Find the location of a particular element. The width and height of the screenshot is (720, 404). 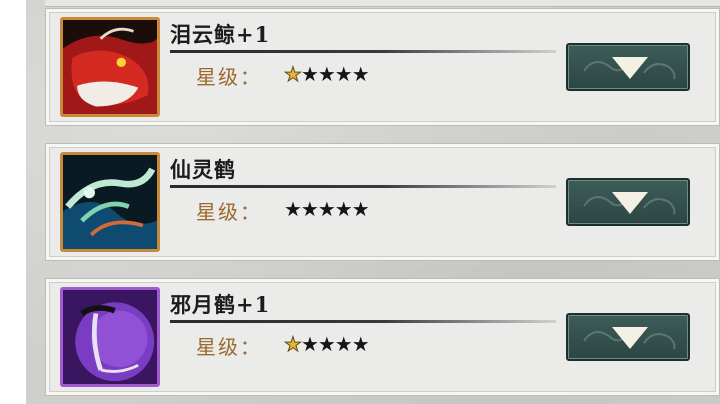

crane-portrait-icon is located at coordinates (110, 202).